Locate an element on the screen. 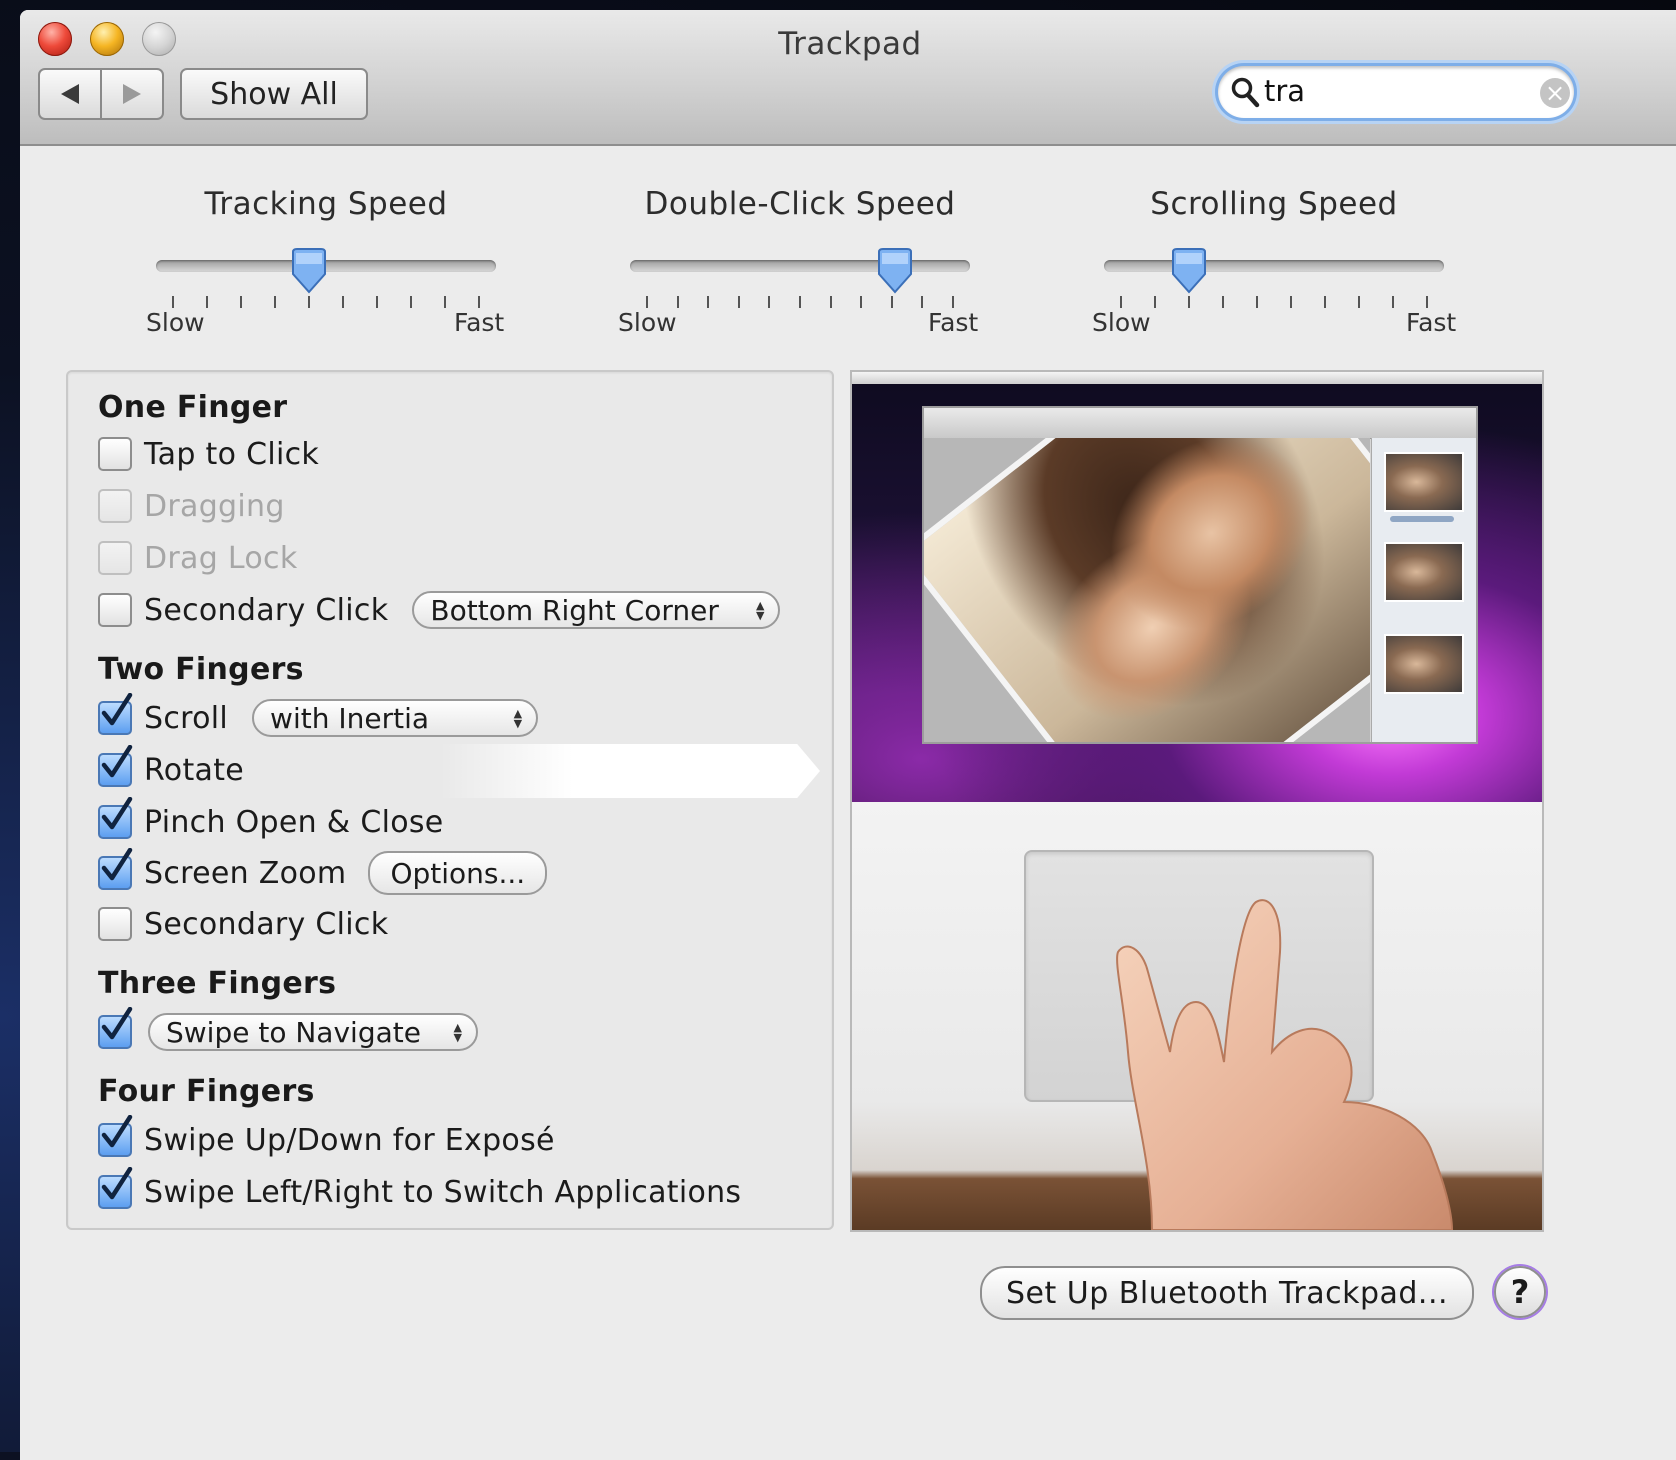 The height and width of the screenshot is (1460, 1676). expose-option: Swipe Up/Down for Exposé is located at coordinates (326, 1137).